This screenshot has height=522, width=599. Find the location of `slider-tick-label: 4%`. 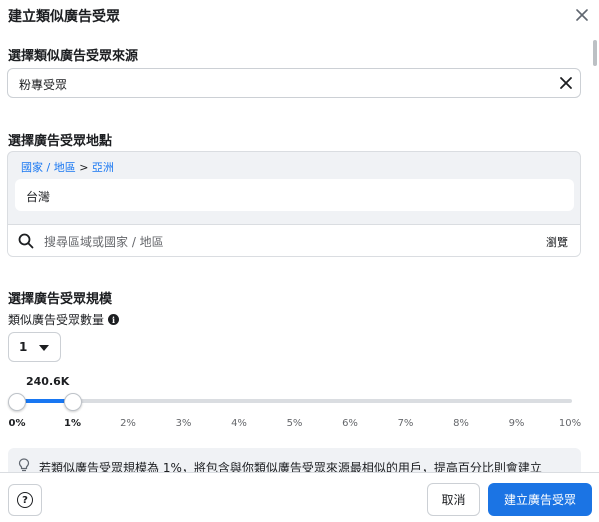

slider-tick-label: 4% is located at coordinates (239, 423).